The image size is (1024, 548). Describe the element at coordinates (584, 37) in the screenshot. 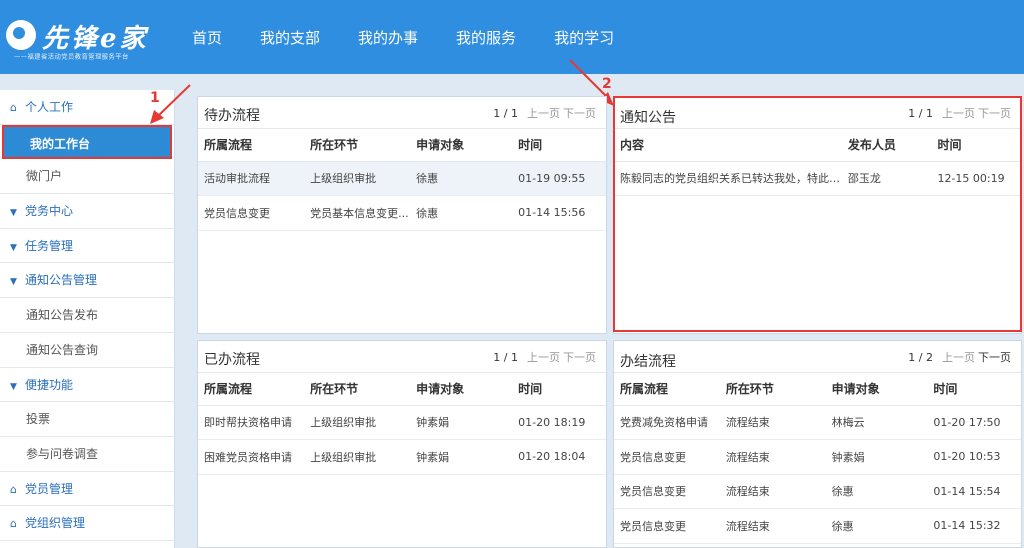

I see `nav-my-learning: 我的学习` at that location.